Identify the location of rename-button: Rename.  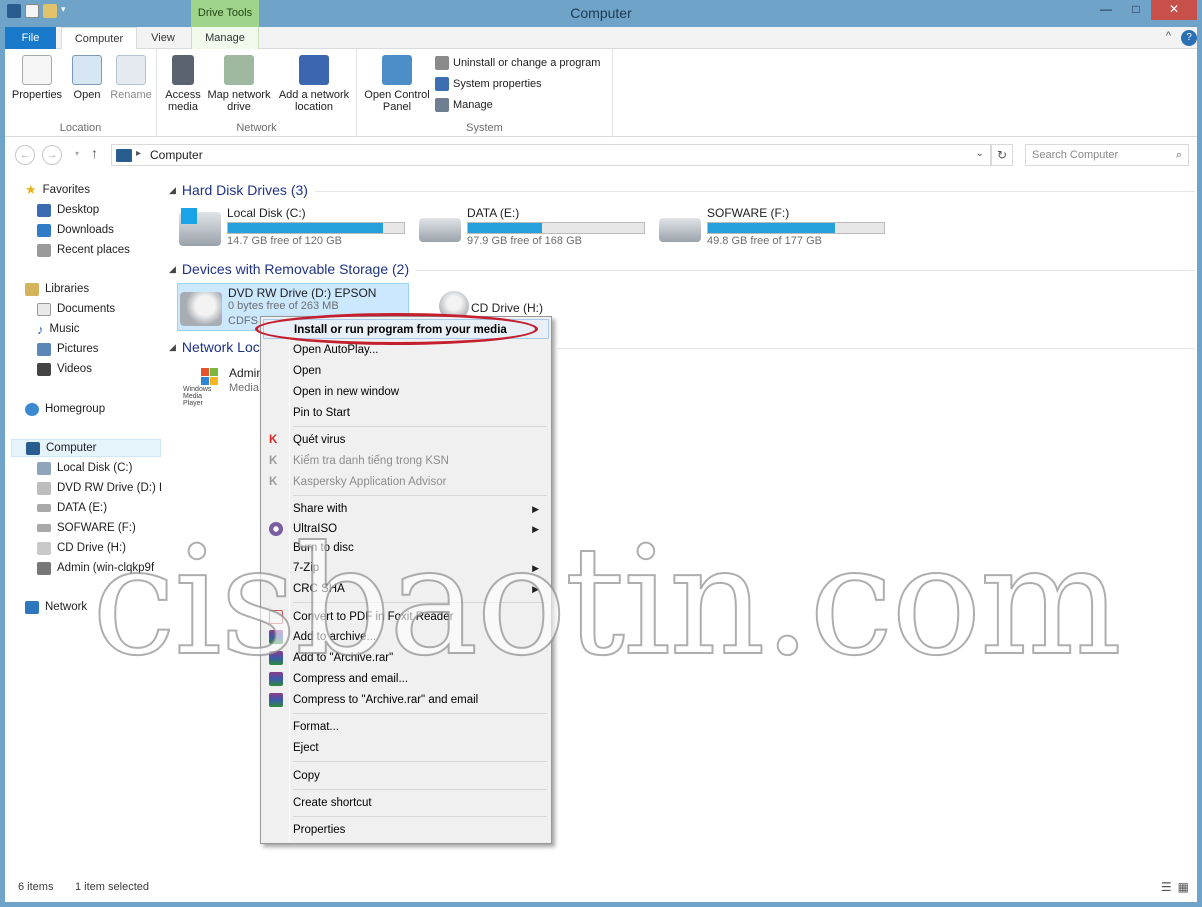
(131, 78).